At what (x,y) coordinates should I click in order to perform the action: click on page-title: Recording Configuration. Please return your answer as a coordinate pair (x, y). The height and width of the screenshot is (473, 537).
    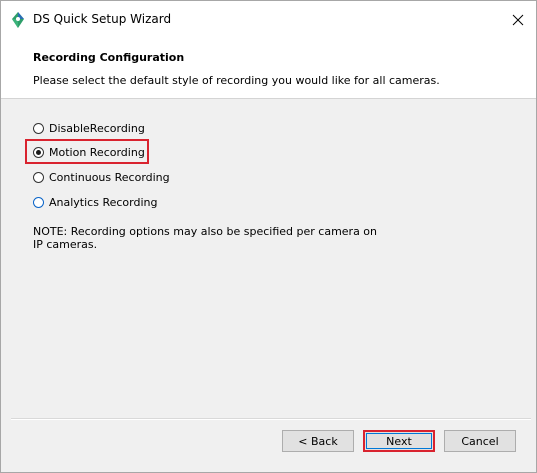
    Looking at the image, I should click on (109, 57).